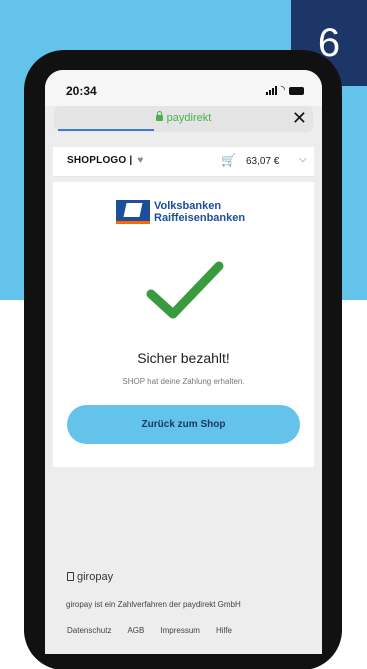 The image size is (367, 669). Describe the element at coordinates (183, 162) in the screenshot. I see `shop-header: SHOPLOGO | ♥ 🛒 63,07 € ⌵` at that location.